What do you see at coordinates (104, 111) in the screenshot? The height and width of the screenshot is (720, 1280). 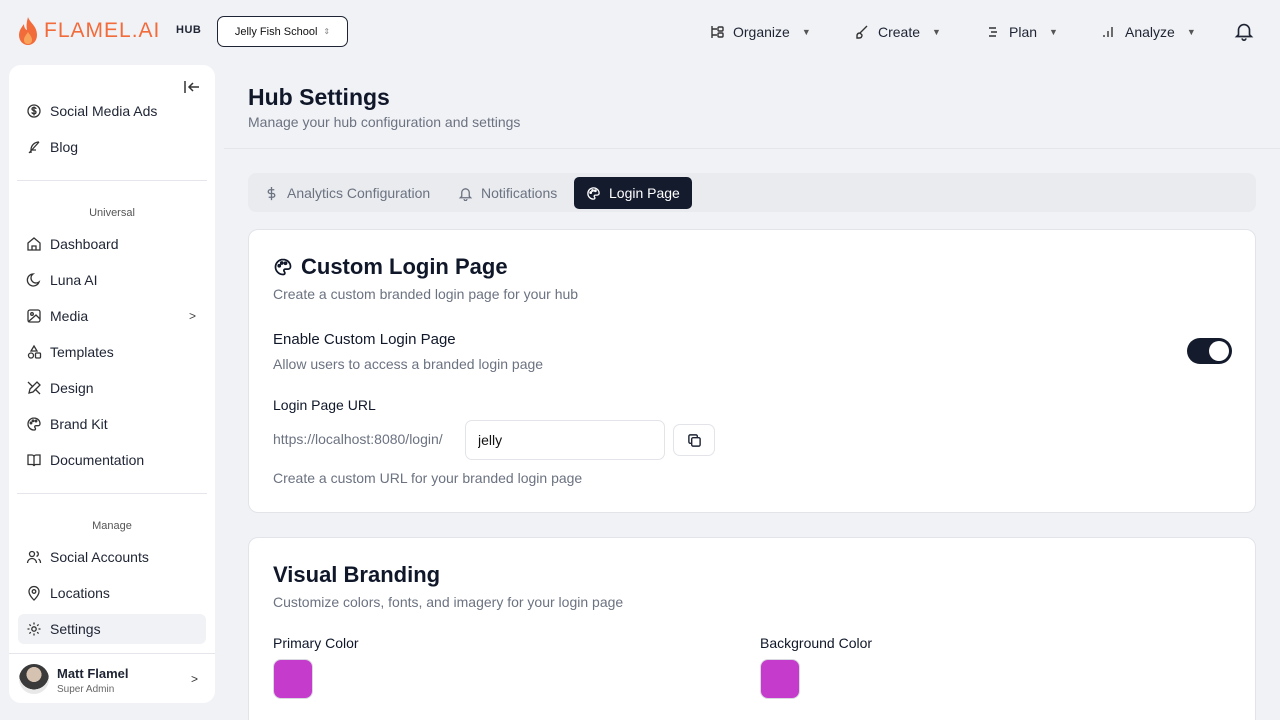 I see `sidebar-item-label: Social Media Ads` at bounding box center [104, 111].